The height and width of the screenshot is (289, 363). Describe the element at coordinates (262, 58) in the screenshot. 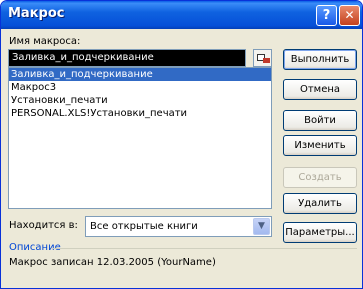

I see `collapse-dialog-button` at that location.